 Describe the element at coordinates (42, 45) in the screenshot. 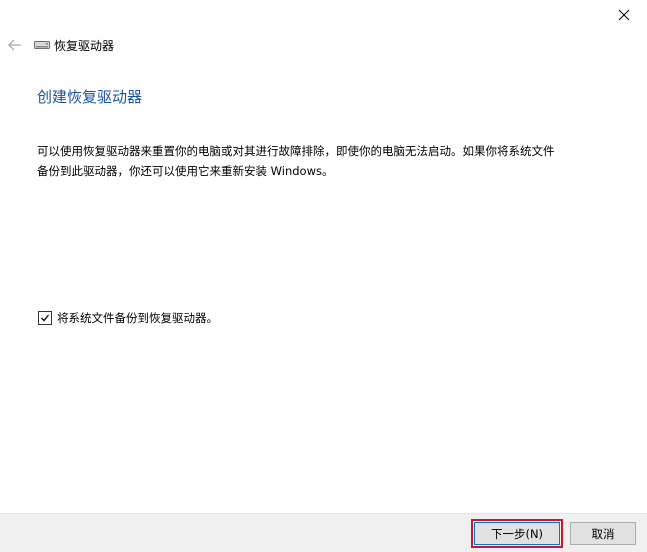

I see `drive-icon` at that location.